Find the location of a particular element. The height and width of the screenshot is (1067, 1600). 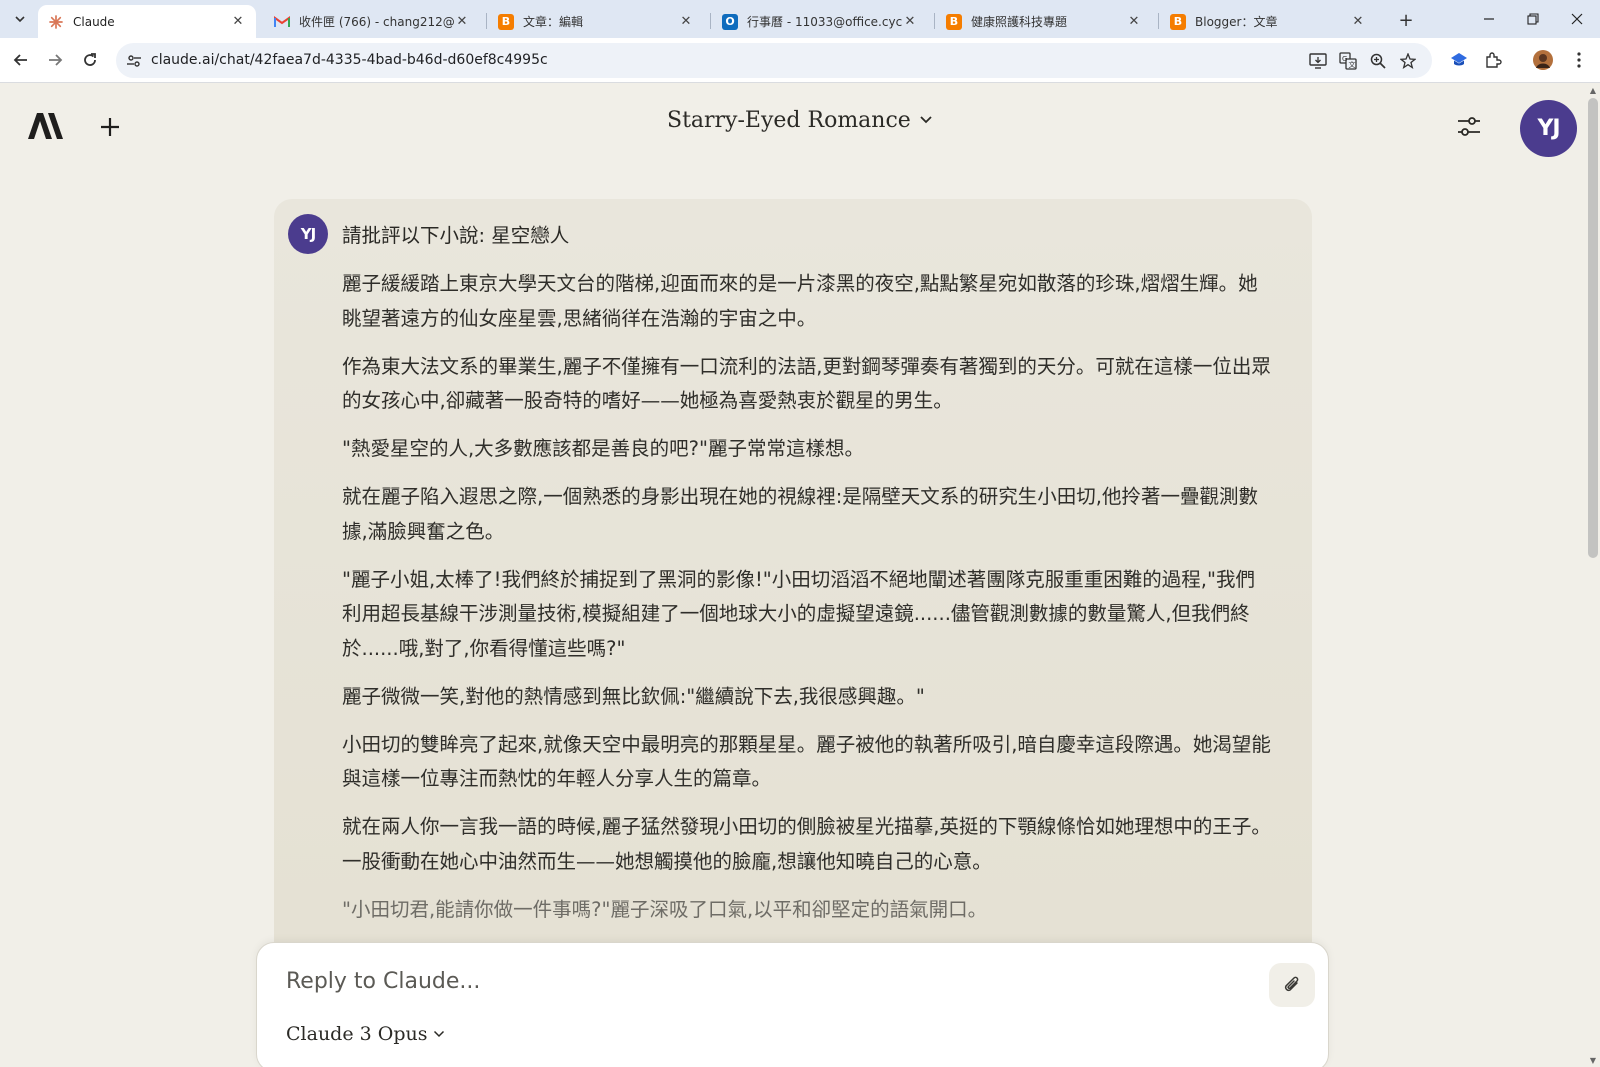

outlook-favicon-icon: O is located at coordinates (730, 21).